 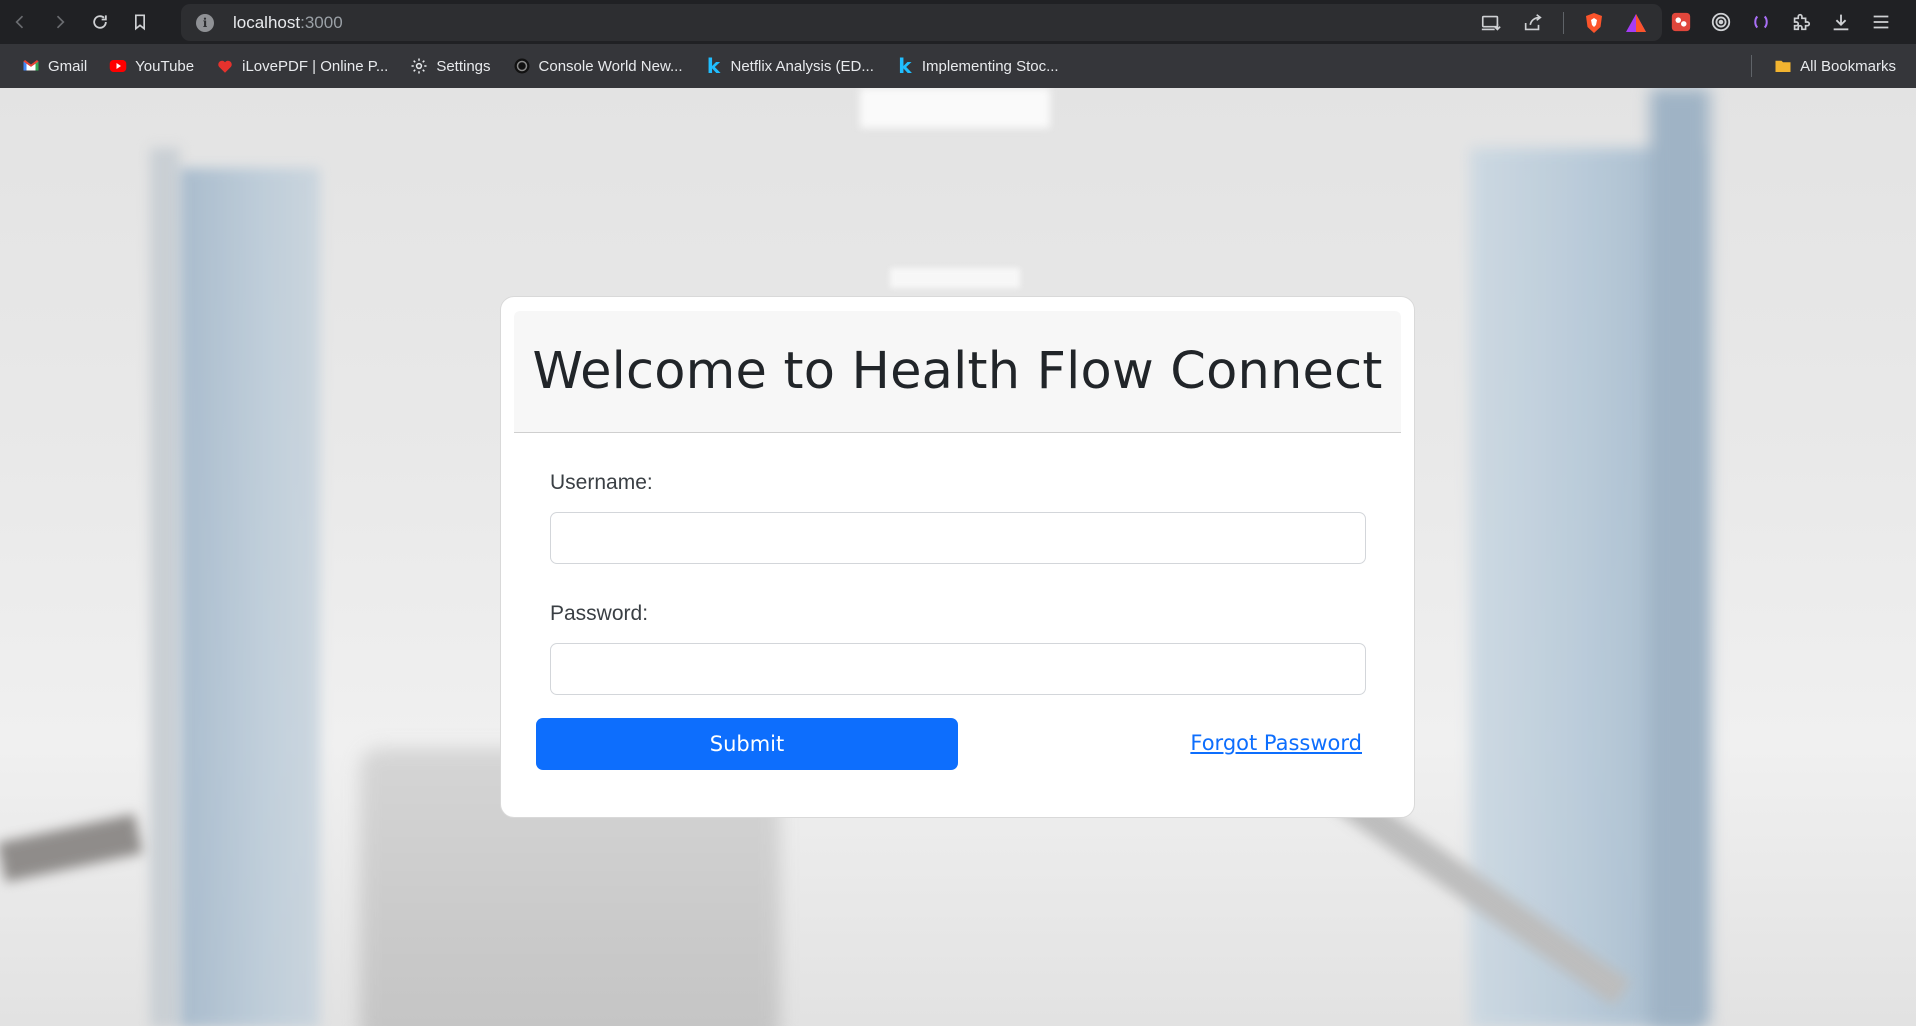 What do you see at coordinates (1848, 66) in the screenshot?
I see `all-bookmarks-label: All Bookmarks` at bounding box center [1848, 66].